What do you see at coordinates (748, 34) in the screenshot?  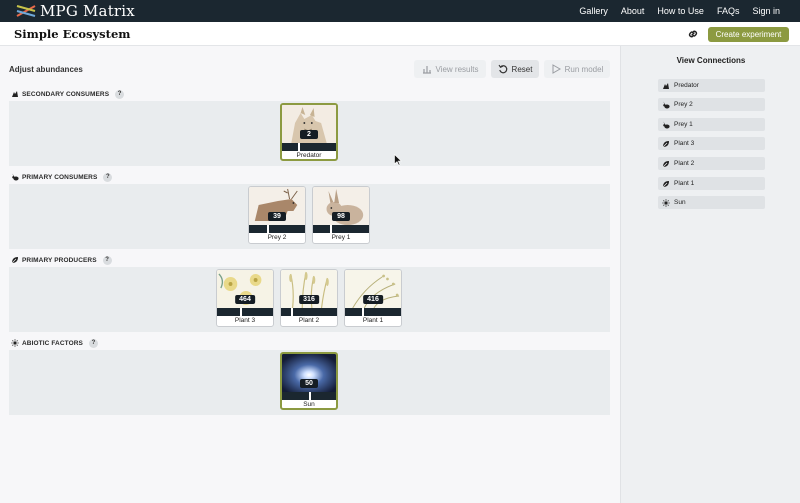 I see `create-experiment-button: Create experiment` at bounding box center [748, 34].